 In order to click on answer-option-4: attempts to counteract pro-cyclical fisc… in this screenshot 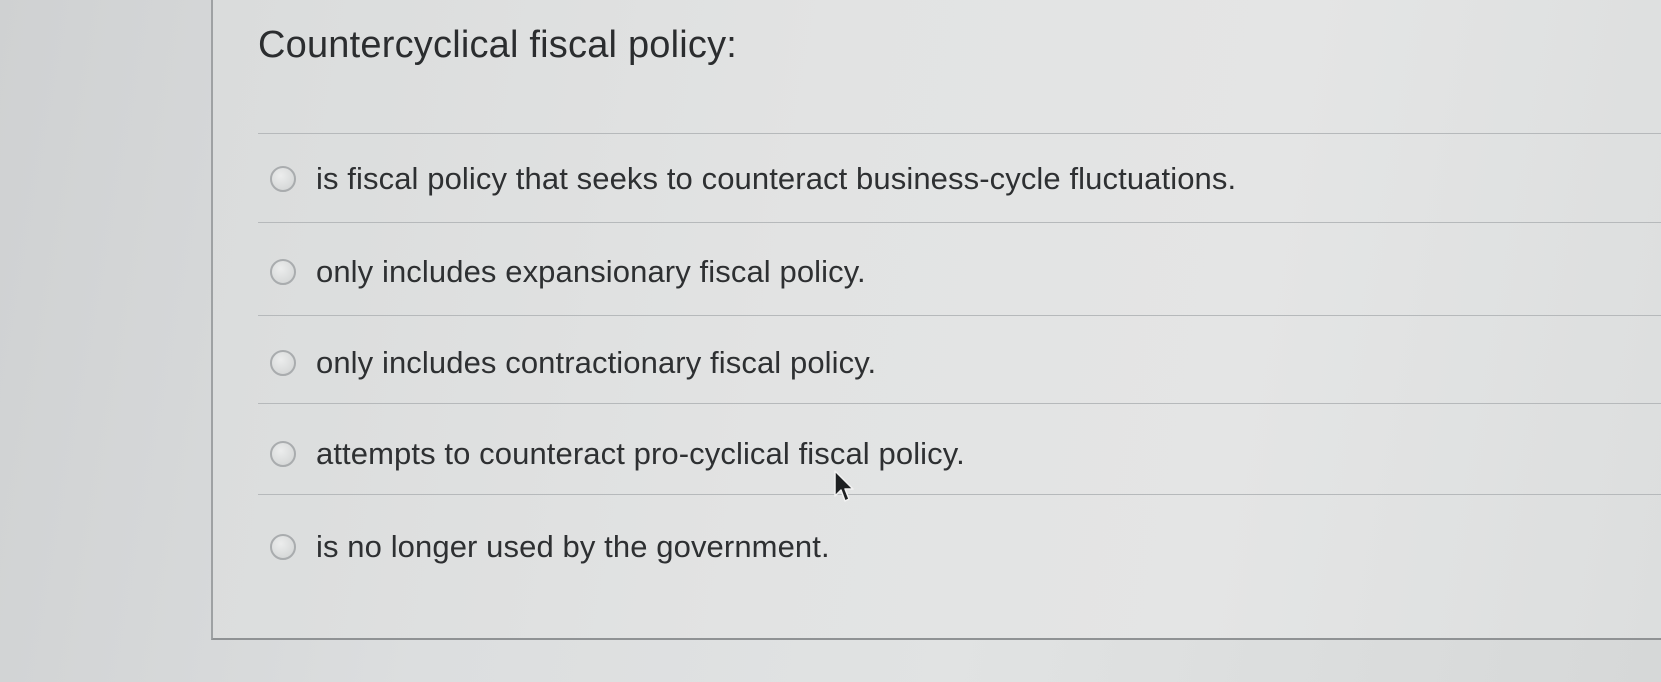, I will do `click(617, 454)`.